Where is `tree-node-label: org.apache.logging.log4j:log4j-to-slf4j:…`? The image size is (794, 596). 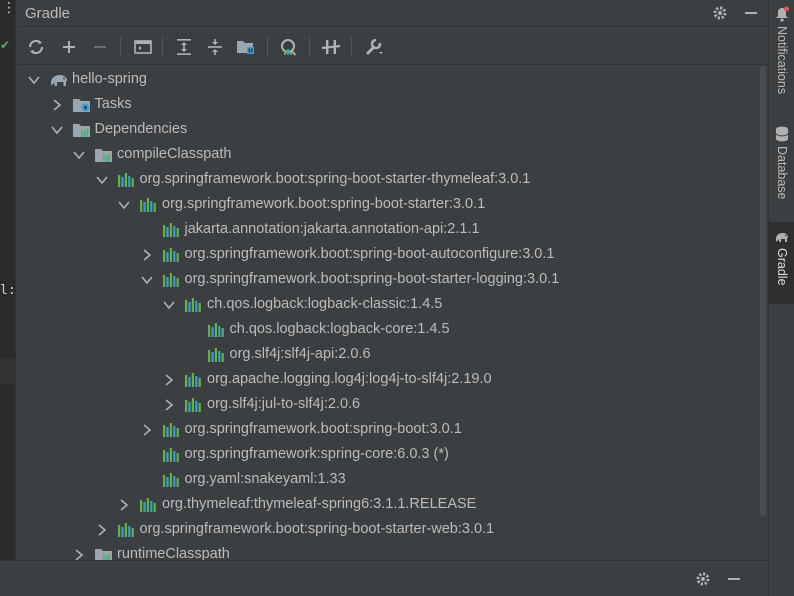 tree-node-label: org.apache.logging.log4j:log4j-to-slf4j:… is located at coordinates (349, 379).